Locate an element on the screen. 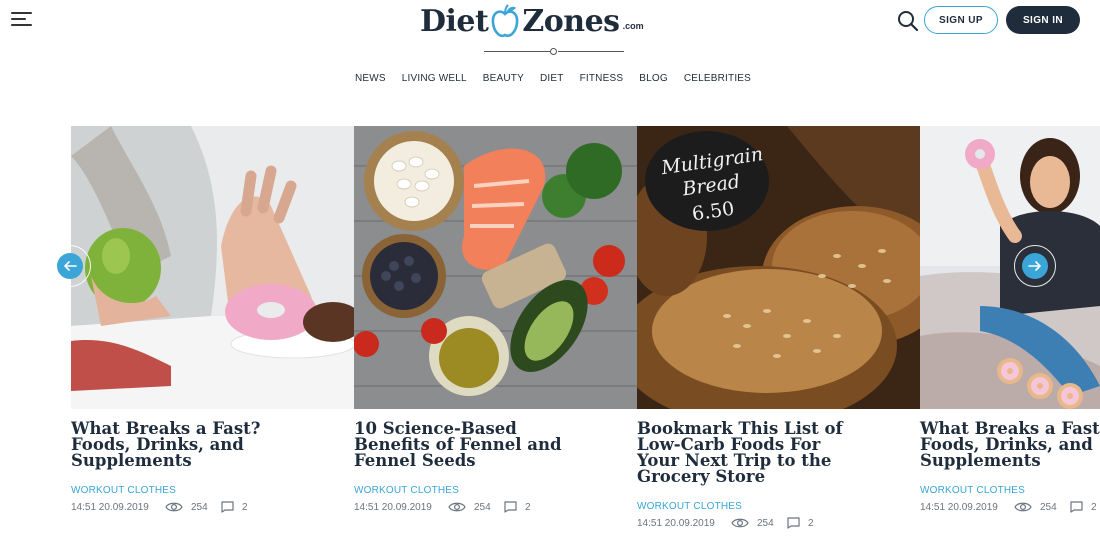 Image resolution: width=1100 pixels, height=550 pixels. carousel-prev-button is located at coordinates (70, 266).